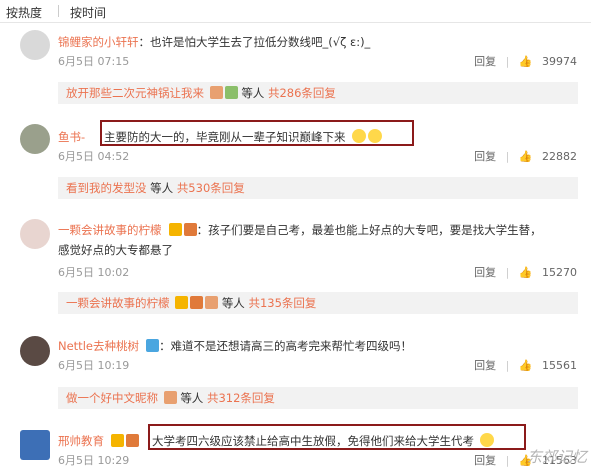 The height and width of the screenshot is (469, 591). What do you see at coordinates (94, 61) in the screenshot?
I see `comment-date: 6月5日 07:15` at bounding box center [94, 61].